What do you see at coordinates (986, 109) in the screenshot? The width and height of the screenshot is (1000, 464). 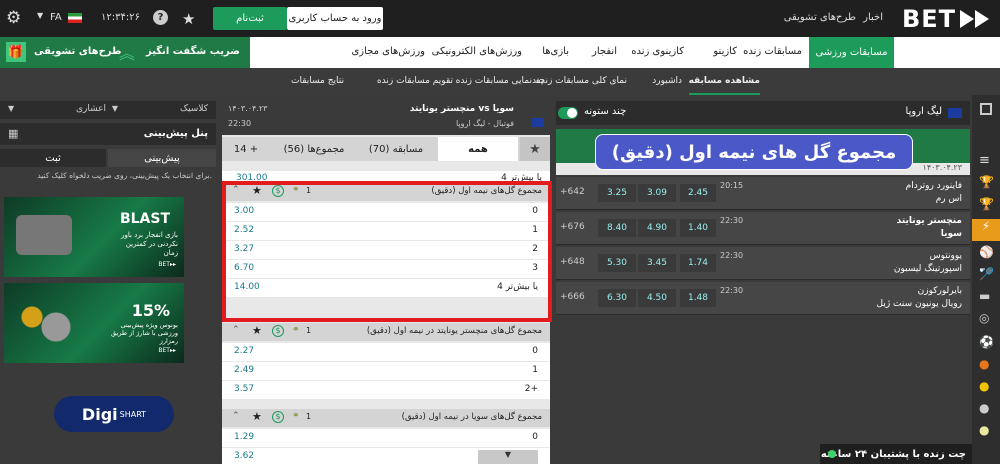 I see `rail-collapse-icon` at bounding box center [986, 109].